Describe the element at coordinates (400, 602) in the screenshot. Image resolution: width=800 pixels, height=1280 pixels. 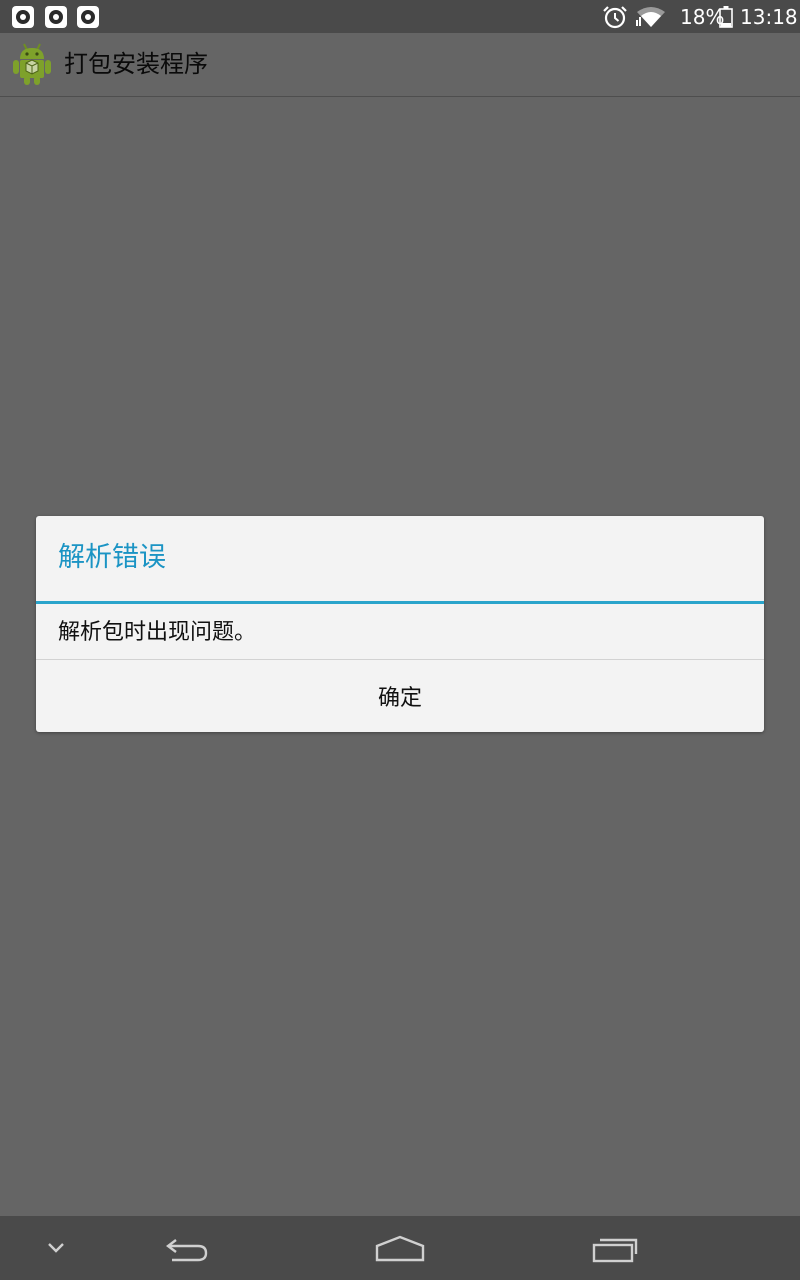
I see `dialog-title-divider` at that location.